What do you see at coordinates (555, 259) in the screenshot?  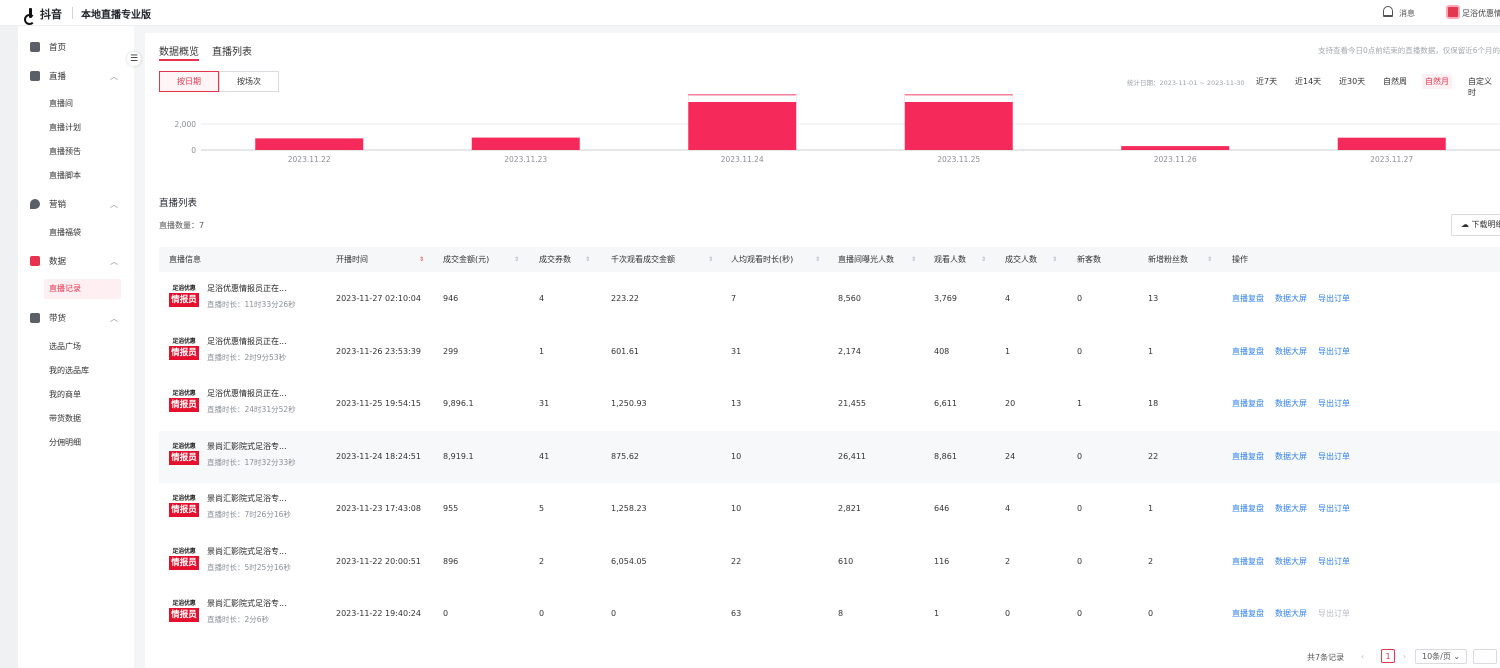 I see `column-header: 成交券数` at bounding box center [555, 259].